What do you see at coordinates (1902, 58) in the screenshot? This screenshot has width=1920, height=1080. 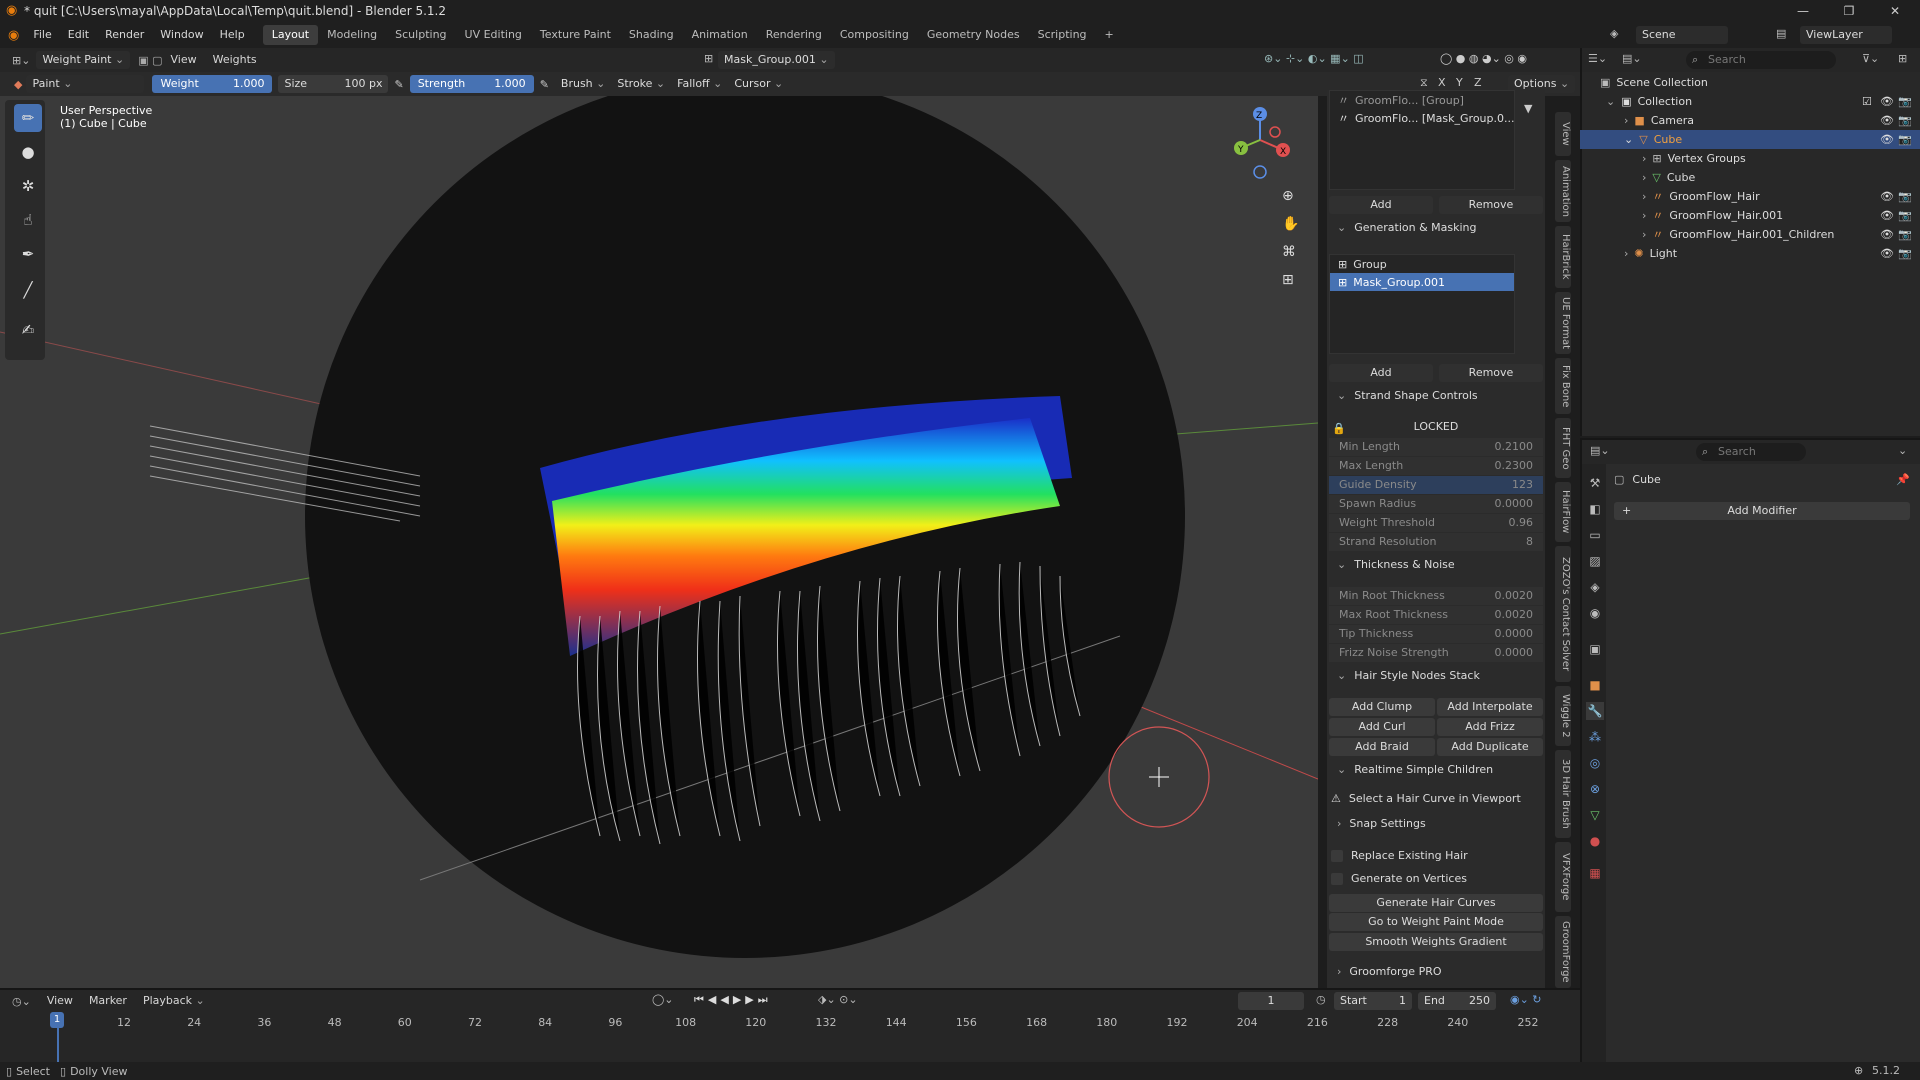 I see `new-collection-icon: ⊞` at bounding box center [1902, 58].